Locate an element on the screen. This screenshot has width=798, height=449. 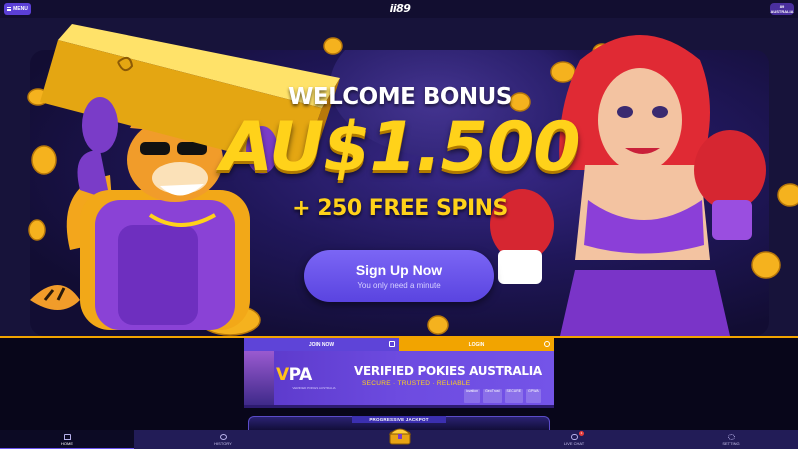
partner-logo: iovation is located at coordinates (472, 396).